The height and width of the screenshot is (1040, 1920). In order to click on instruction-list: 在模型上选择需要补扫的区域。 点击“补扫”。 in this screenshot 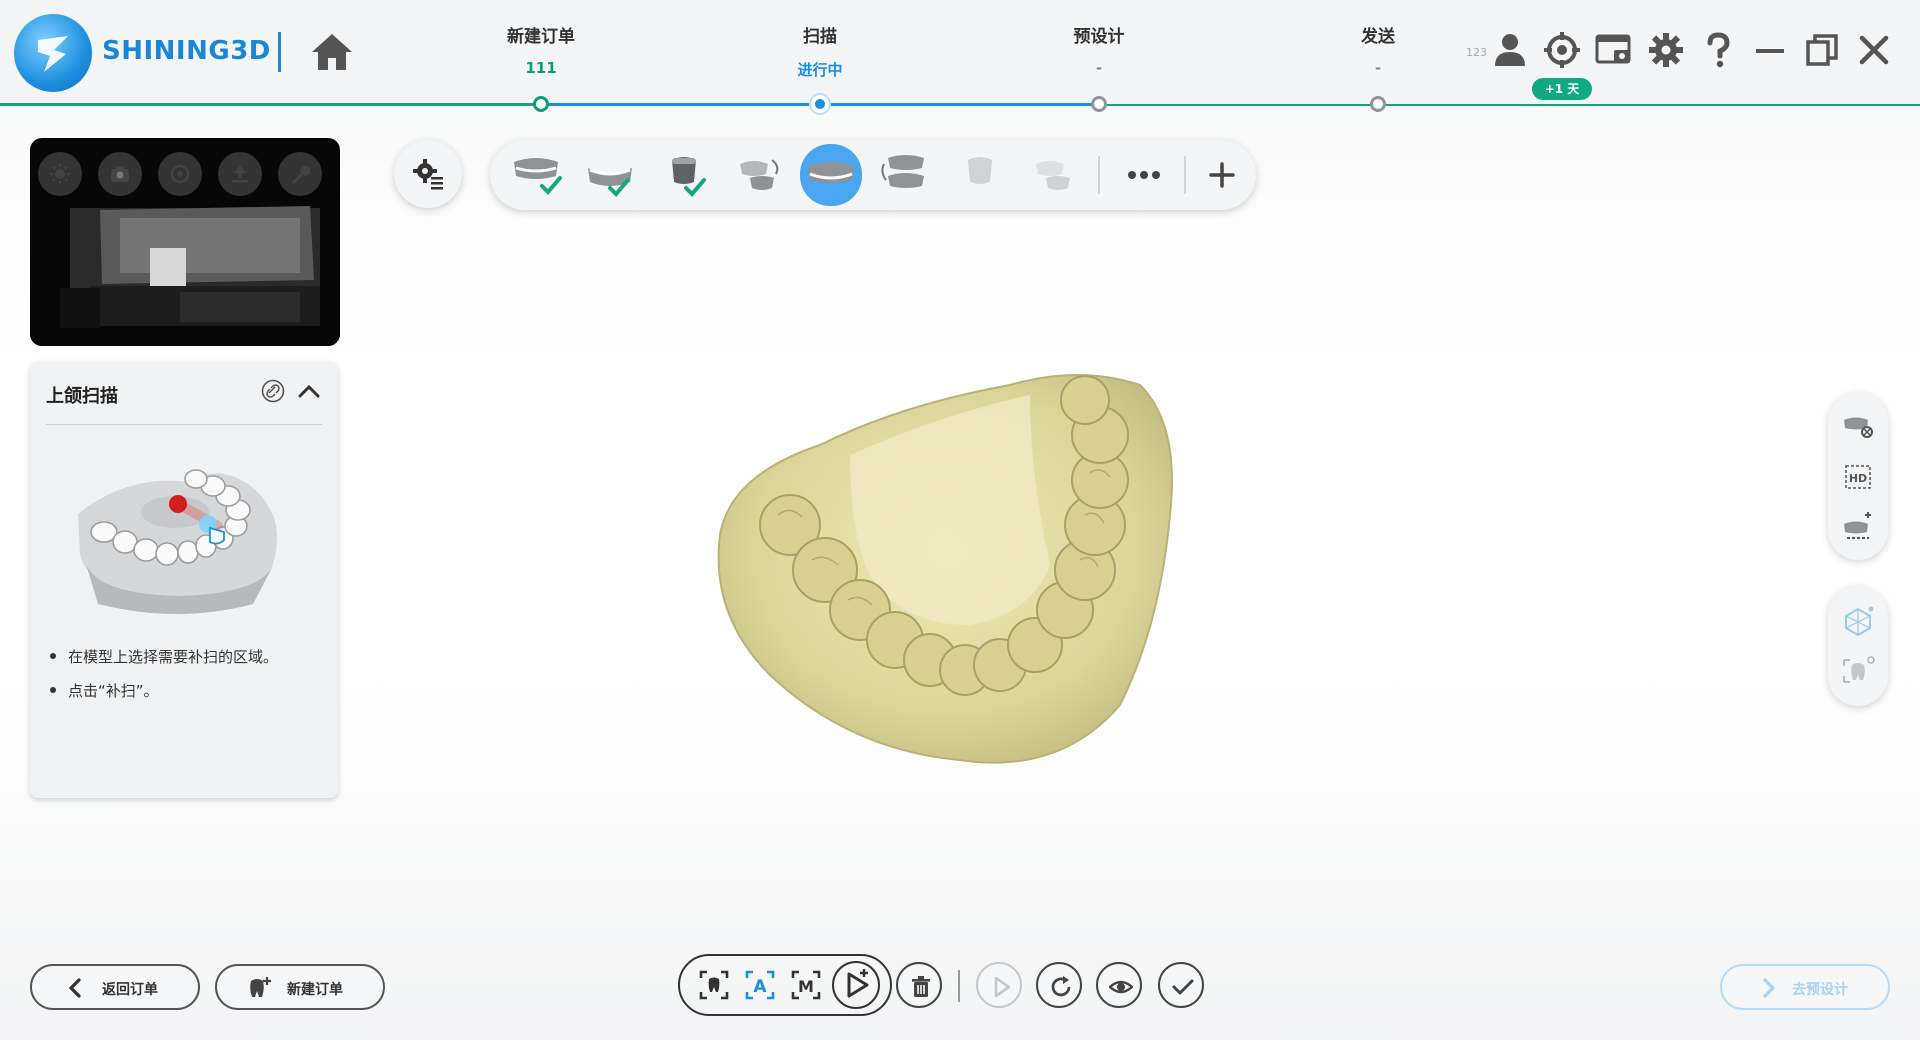, I will do `click(186, 680)`.